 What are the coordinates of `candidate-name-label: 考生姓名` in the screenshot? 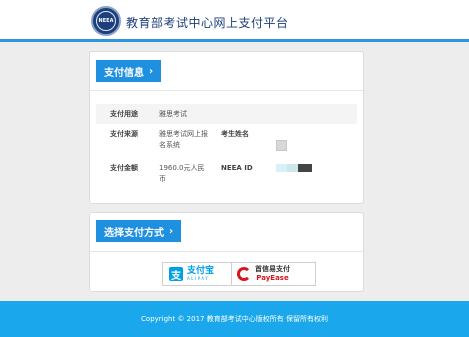 It's located at (235, 134).